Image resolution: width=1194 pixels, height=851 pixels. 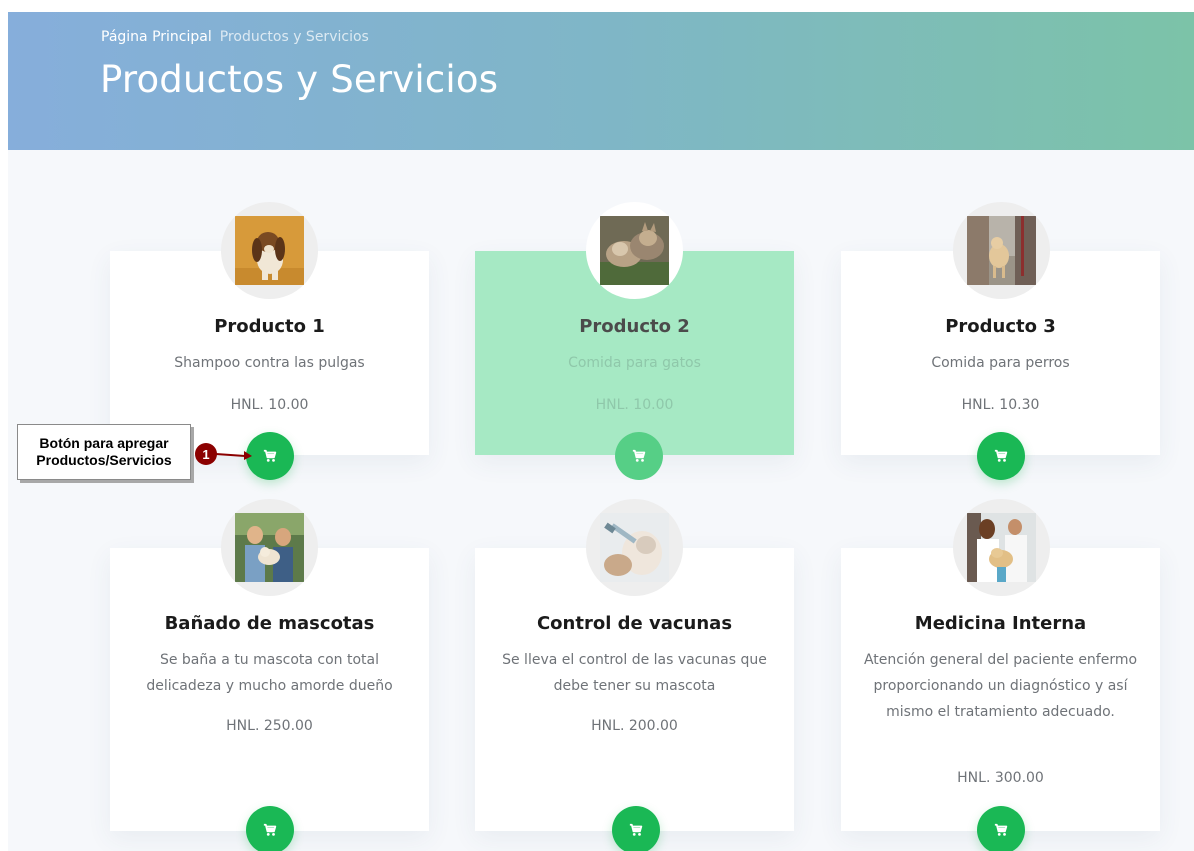 I want to click on card-title: Producto 2, so click(x=634, y=326).